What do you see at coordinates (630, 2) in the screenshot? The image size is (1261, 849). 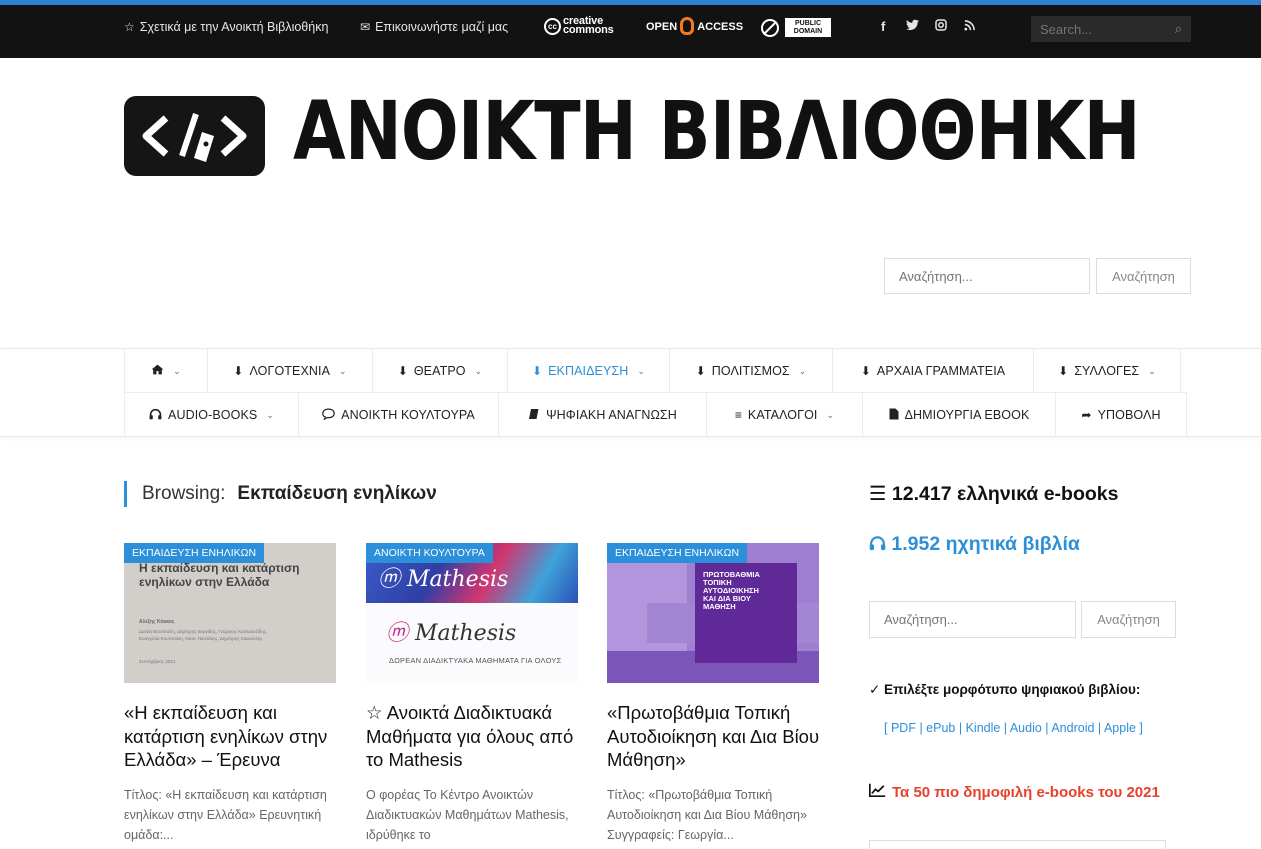 I see `top-accent-line` at bounding box center [630, 2].